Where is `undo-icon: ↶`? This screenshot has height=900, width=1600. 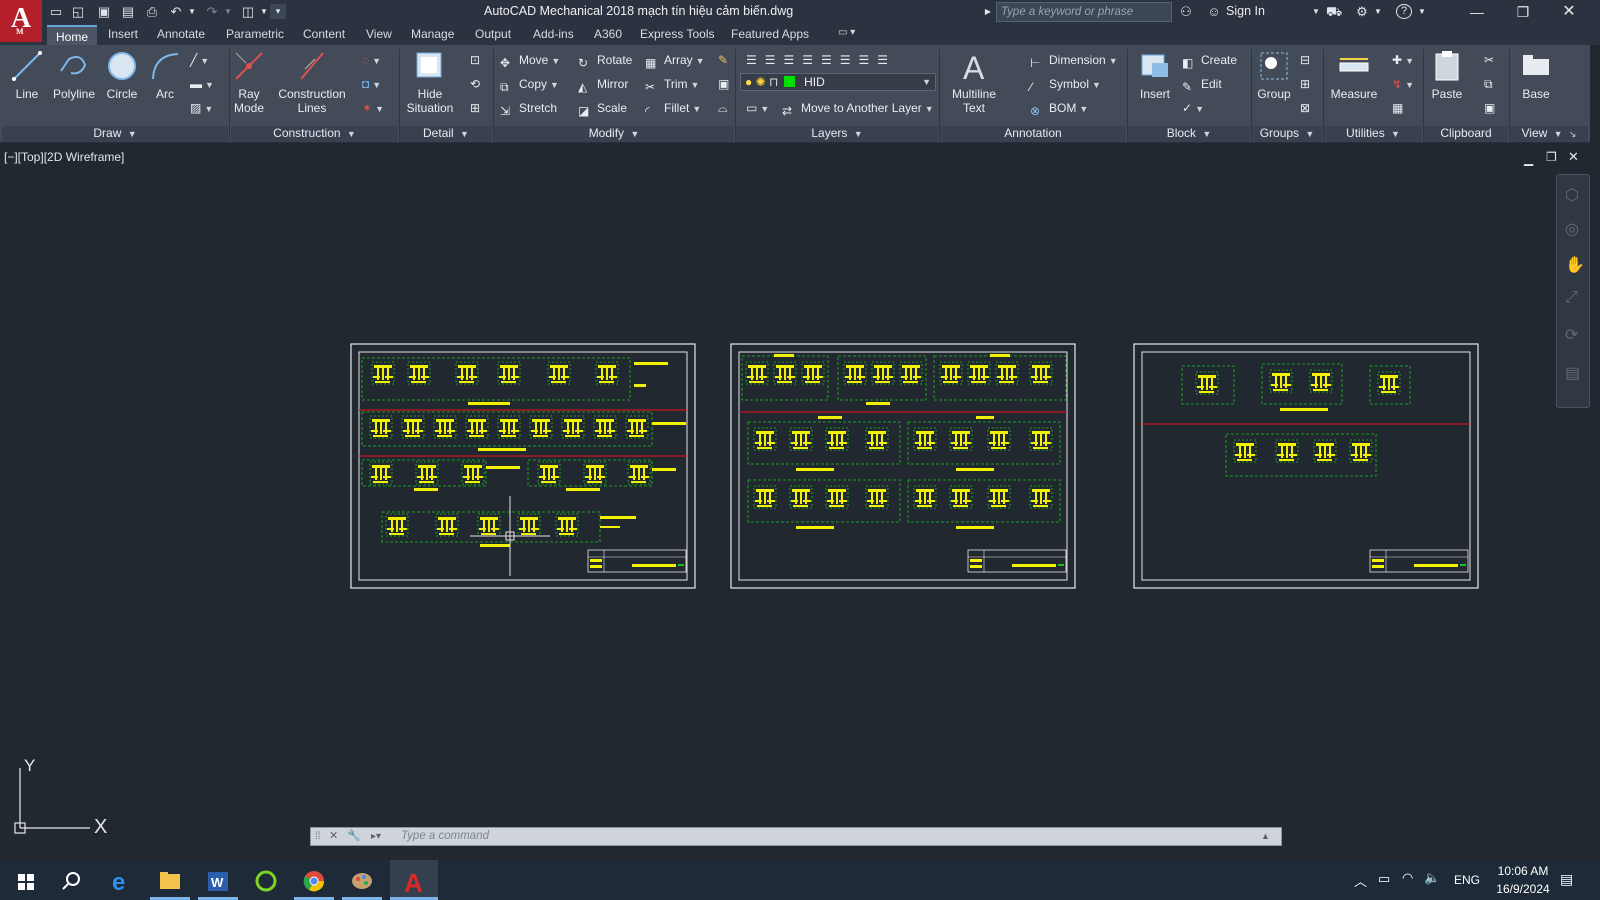
undo-icon: ↶ is located at coordinates (176, 11).